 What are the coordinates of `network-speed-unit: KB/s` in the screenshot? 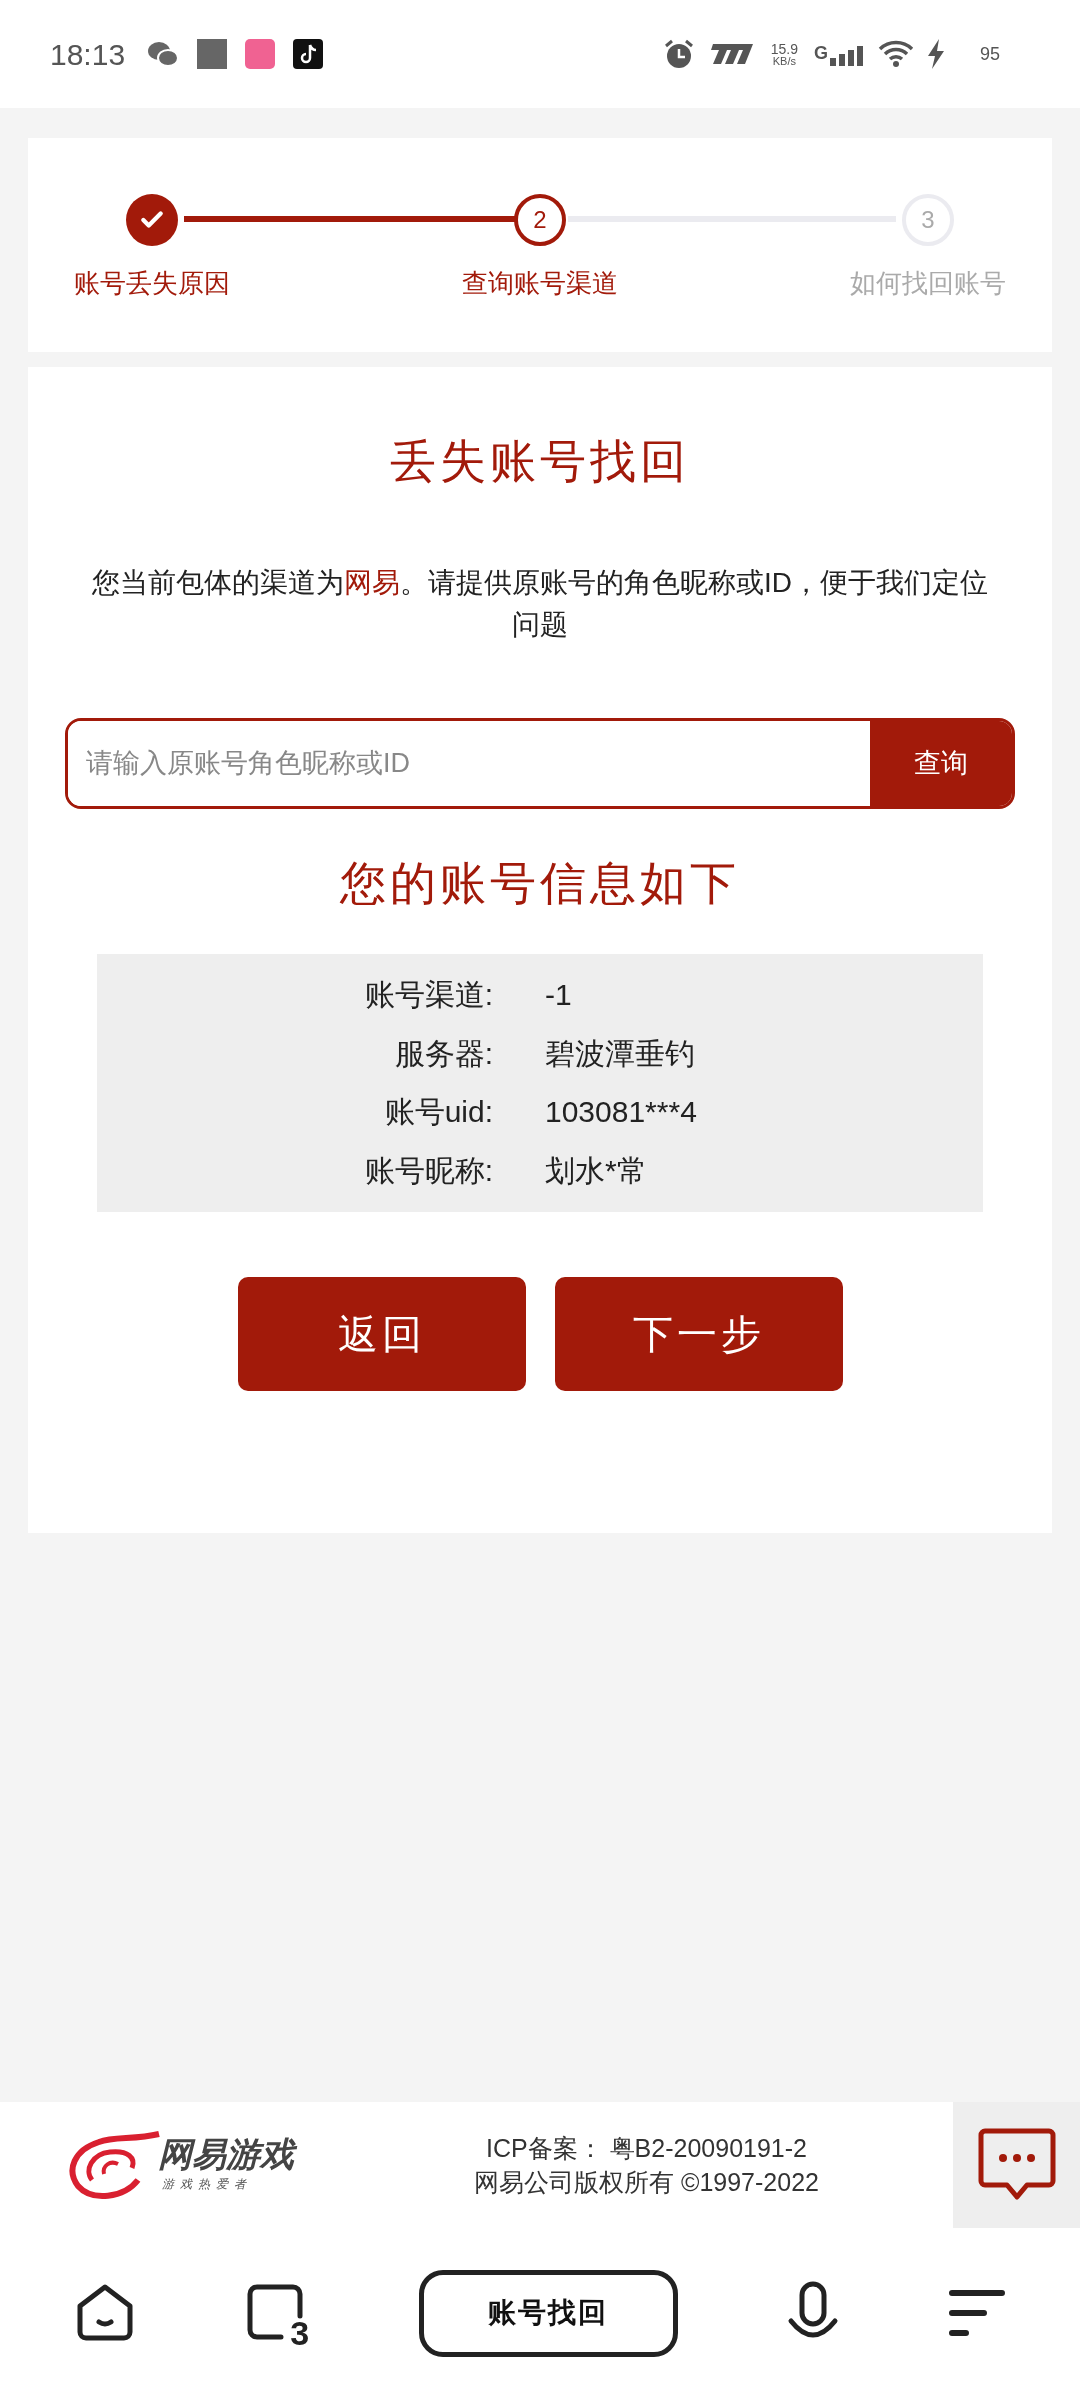 It's located at (784, 61).